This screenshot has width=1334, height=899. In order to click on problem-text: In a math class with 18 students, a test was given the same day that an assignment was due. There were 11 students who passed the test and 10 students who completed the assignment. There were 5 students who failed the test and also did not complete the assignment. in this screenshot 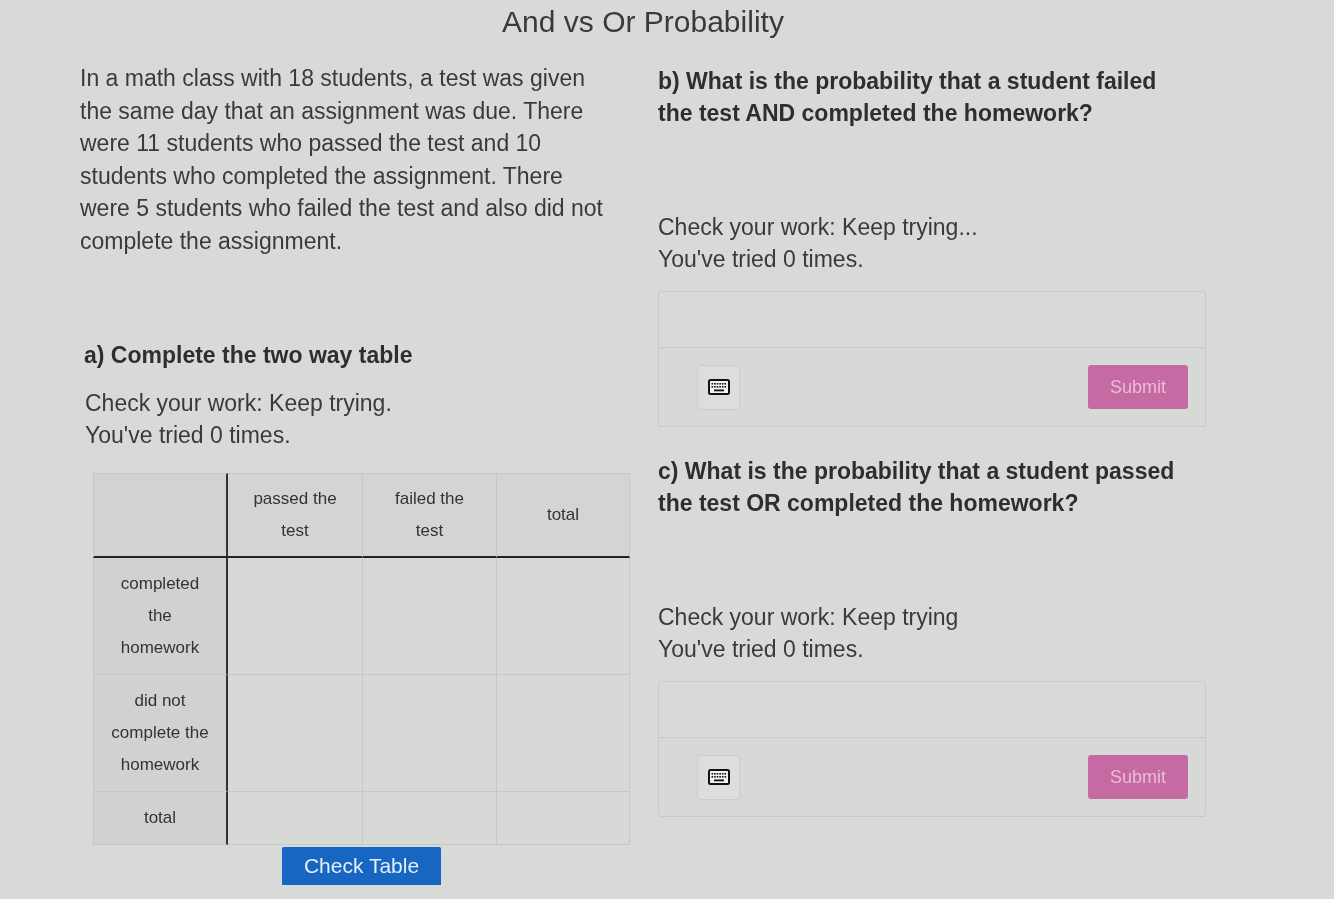, I will do `click(342, 160)`.